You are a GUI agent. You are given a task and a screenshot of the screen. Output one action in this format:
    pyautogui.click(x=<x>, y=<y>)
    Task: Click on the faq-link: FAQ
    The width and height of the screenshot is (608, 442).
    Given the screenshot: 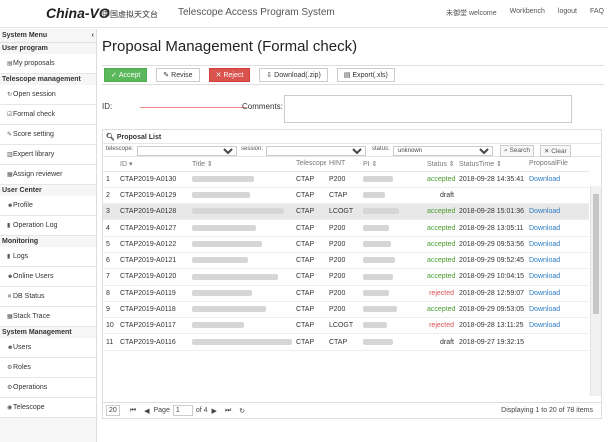 What is the action you would take?
    pyautogui.click(x=597, y=13)
    